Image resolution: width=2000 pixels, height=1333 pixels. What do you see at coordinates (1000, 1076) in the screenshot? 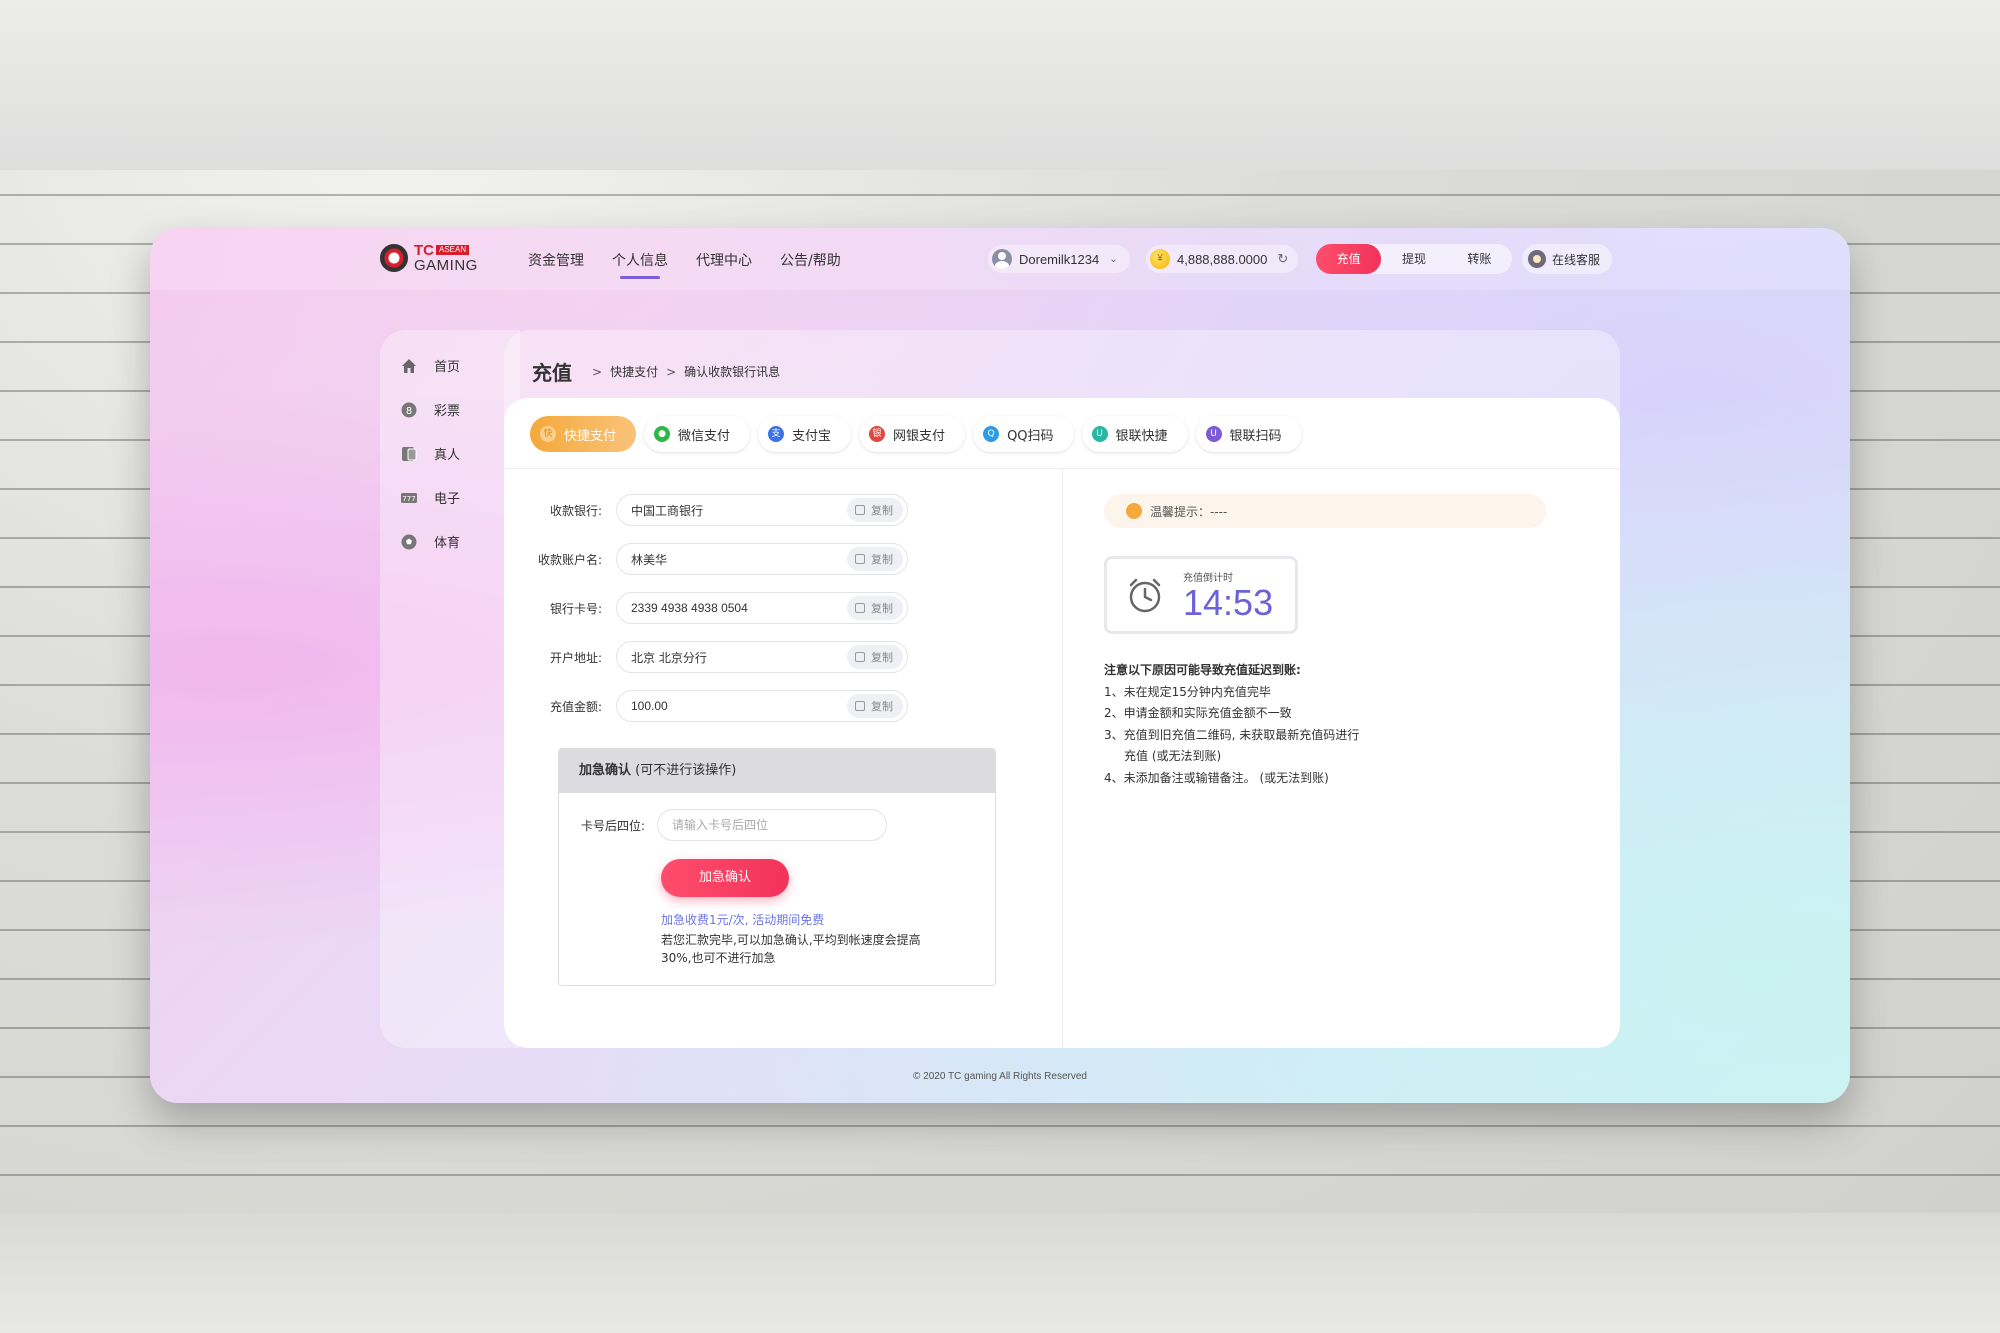
I see `footer-copyright: © 2020 TC gaming All Rights Reserved` at bounding box center [1000, 1076].